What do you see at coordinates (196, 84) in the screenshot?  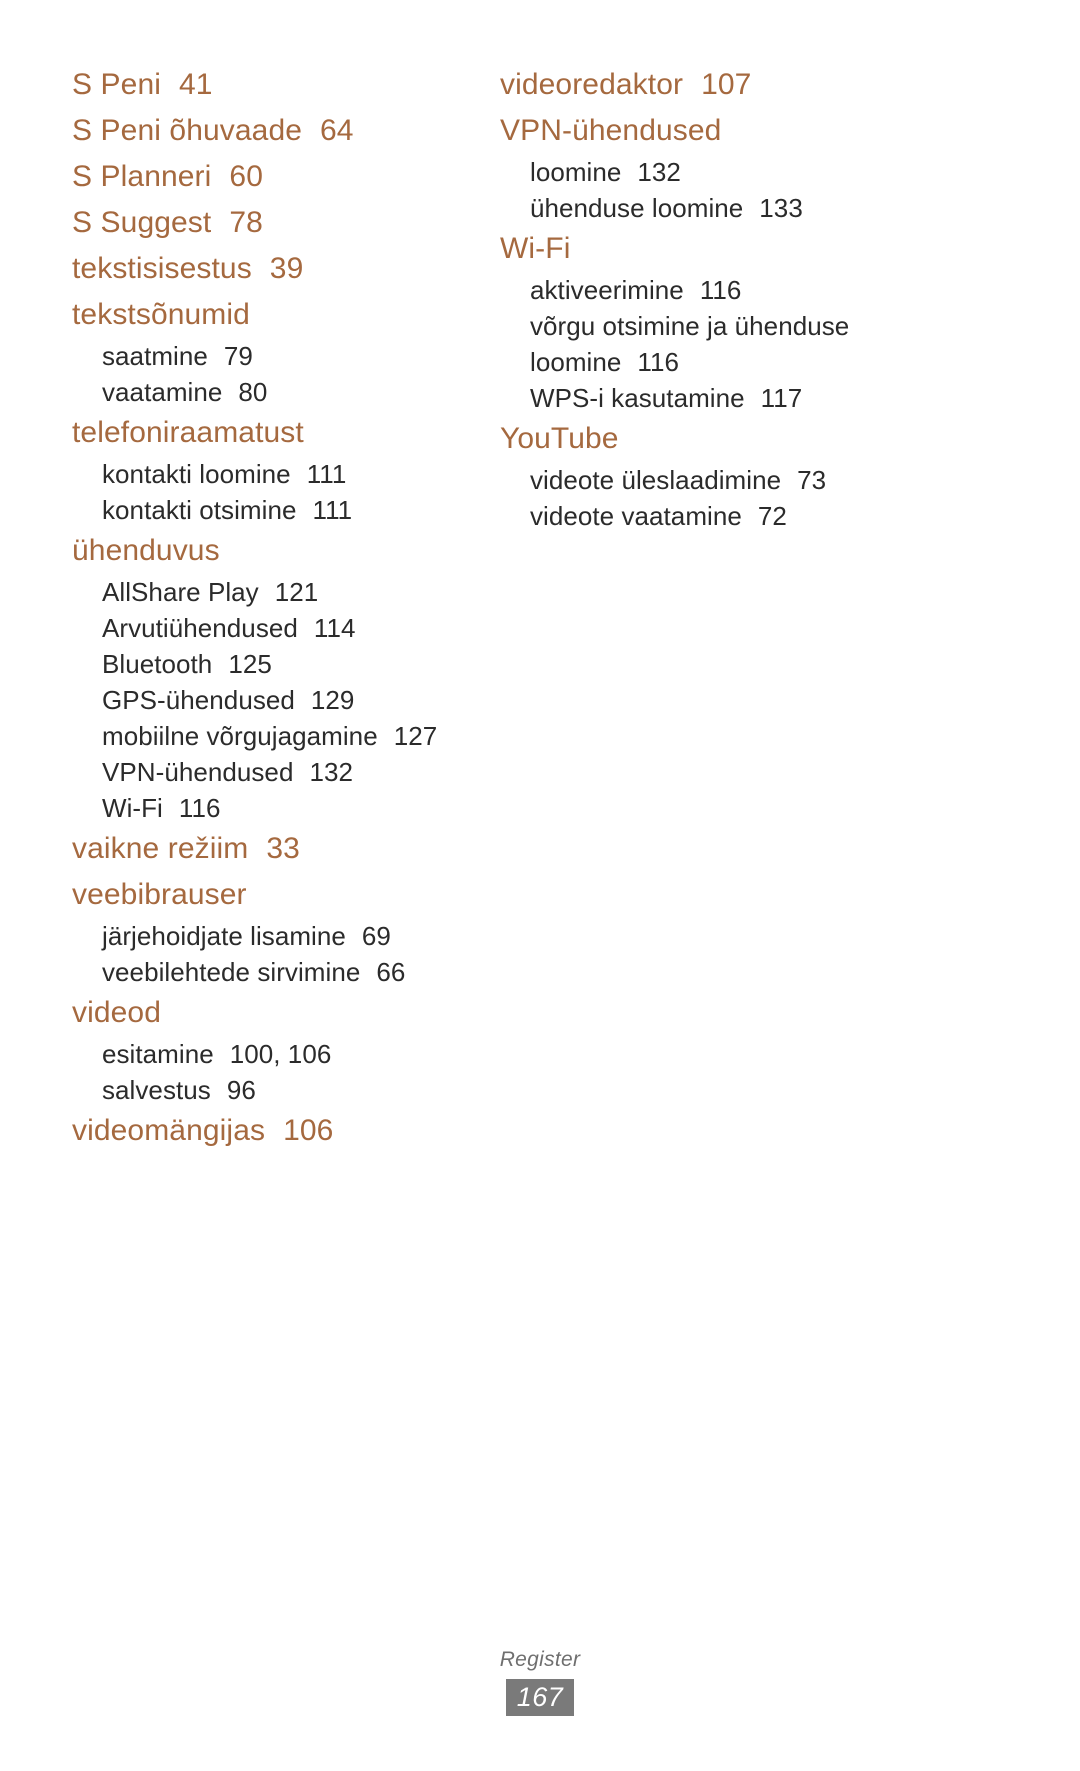 I see `index-heading-page: 41` at bounding box center [196, 84].